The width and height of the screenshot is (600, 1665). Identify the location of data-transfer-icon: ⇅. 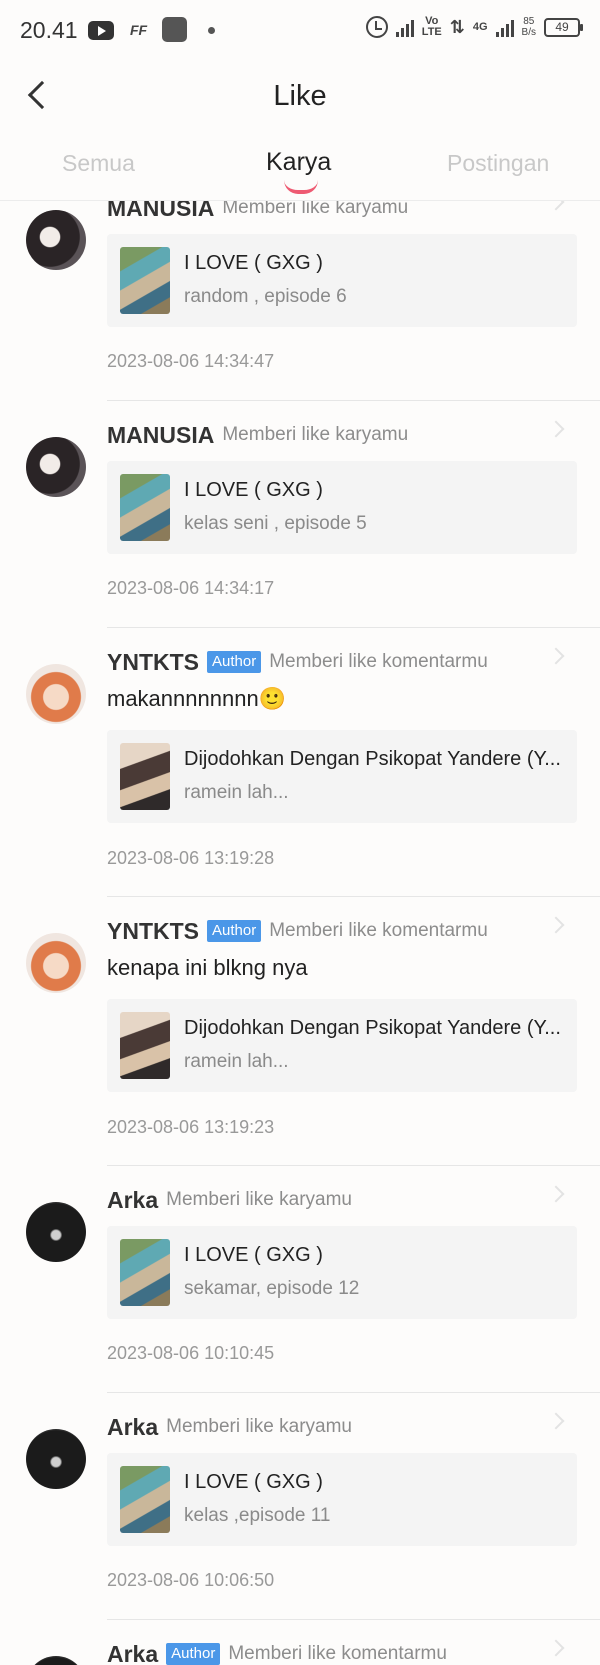
(457, 26).